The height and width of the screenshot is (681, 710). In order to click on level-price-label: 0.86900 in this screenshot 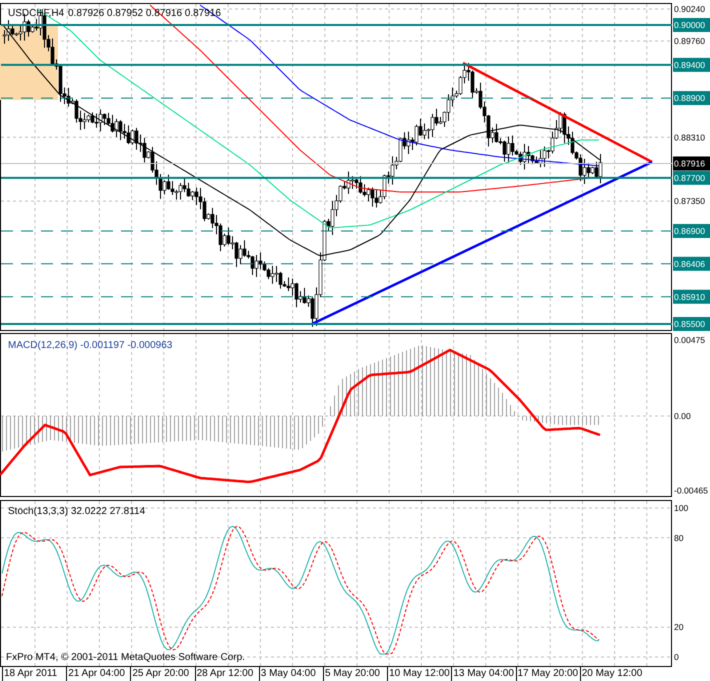, I will do `click(691, 231)`.